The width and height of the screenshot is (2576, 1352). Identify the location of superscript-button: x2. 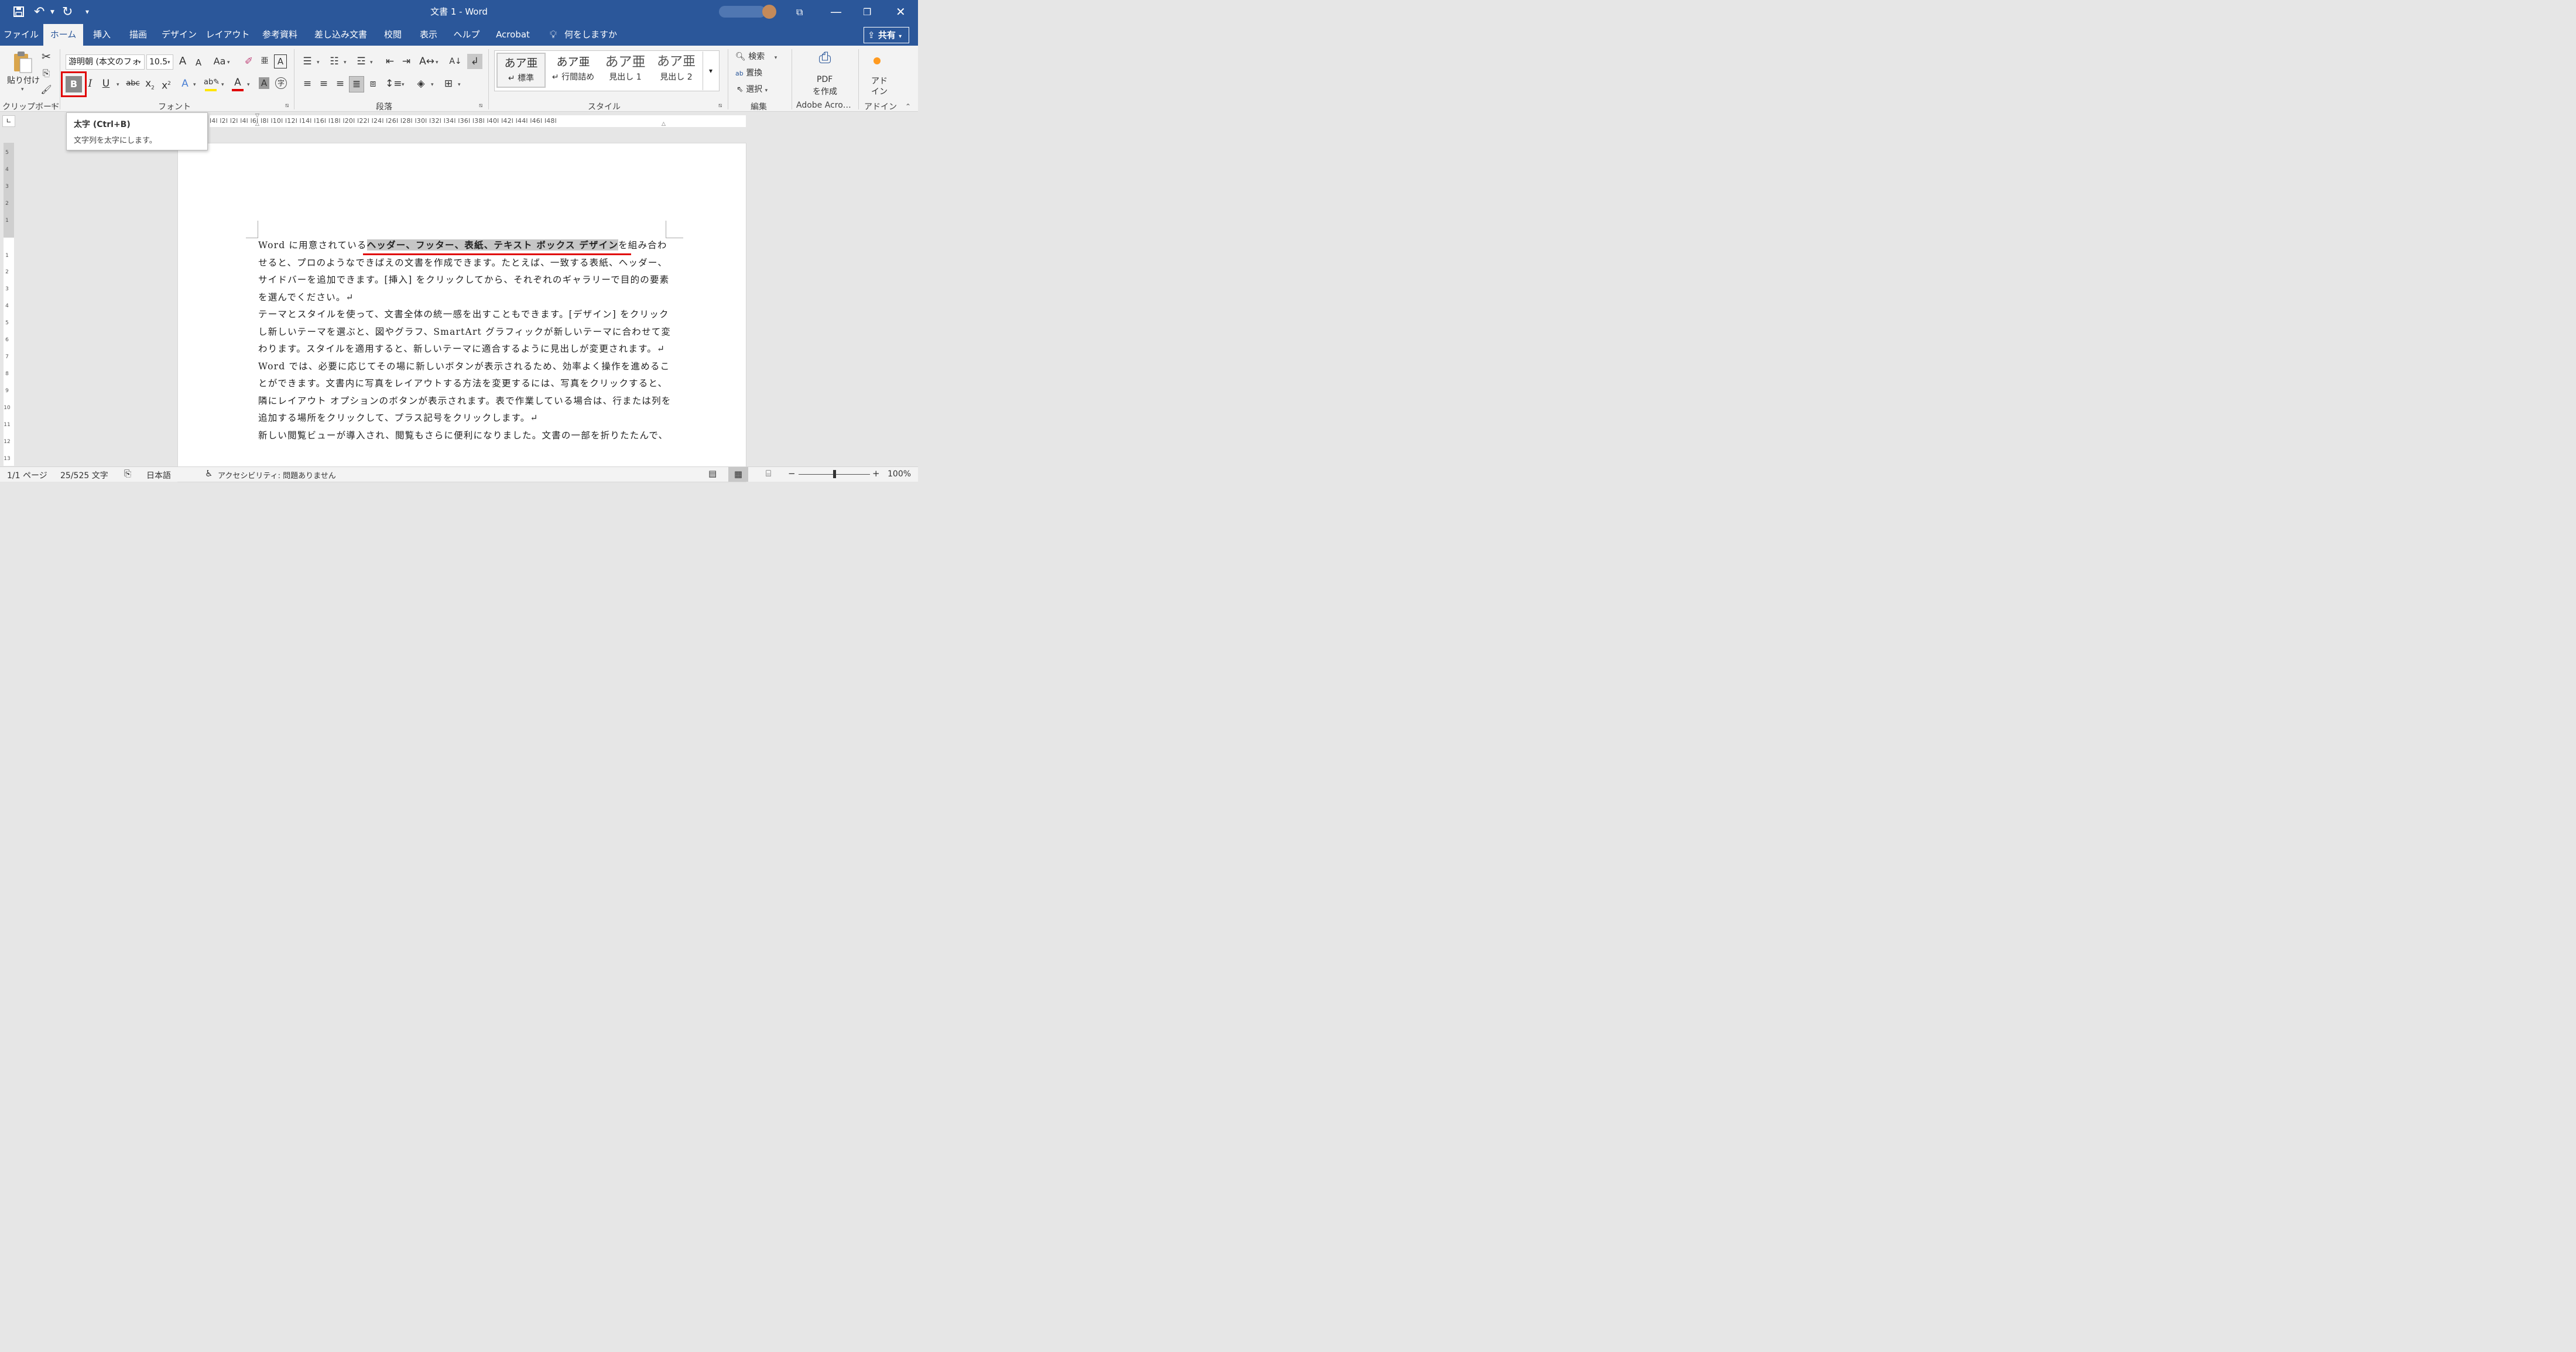
(166, 85).